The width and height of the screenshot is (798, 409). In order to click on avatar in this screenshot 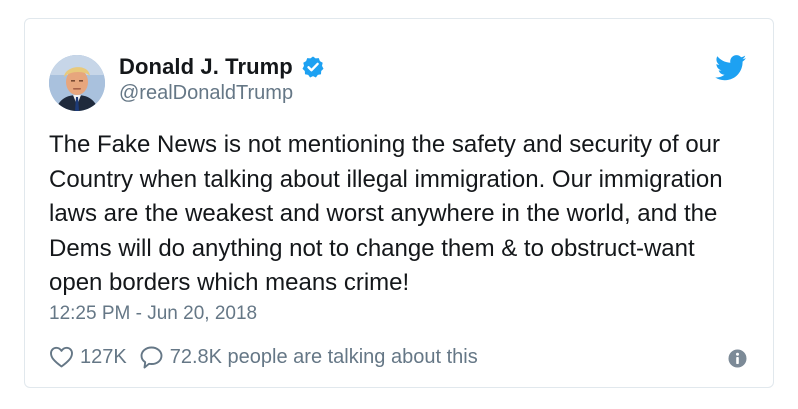, I will do `click(77, 83)`.